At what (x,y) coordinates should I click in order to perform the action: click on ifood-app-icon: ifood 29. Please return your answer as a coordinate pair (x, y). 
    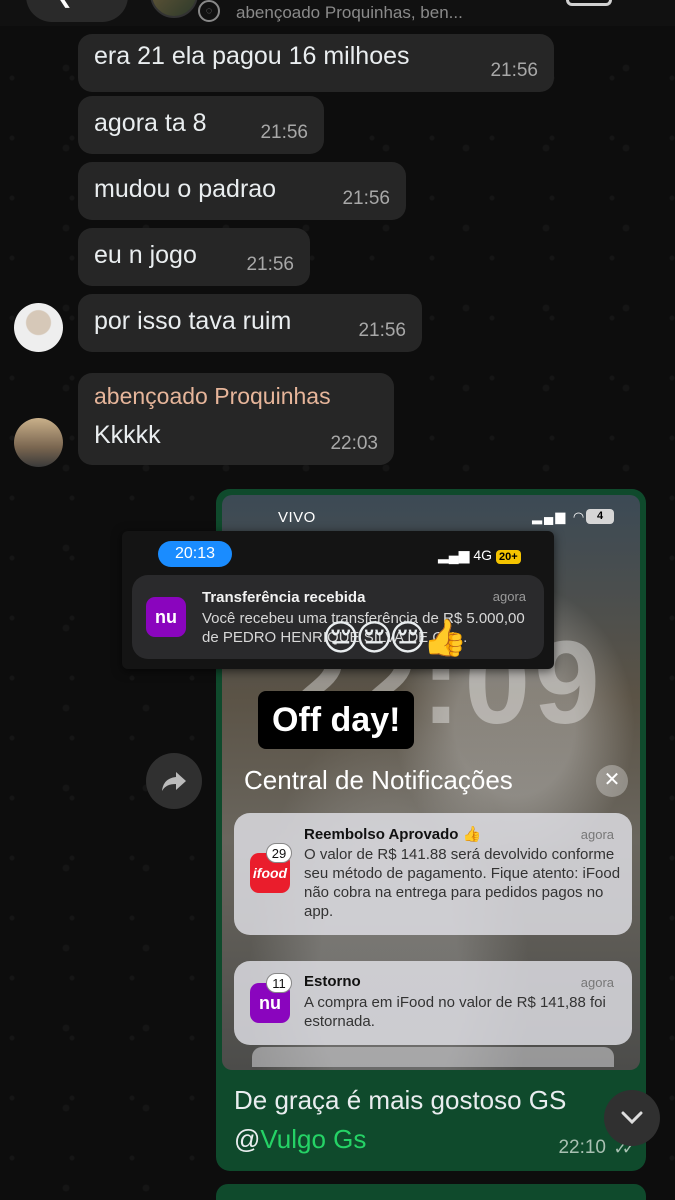
    Looking at the image, I should click on (271, 868).